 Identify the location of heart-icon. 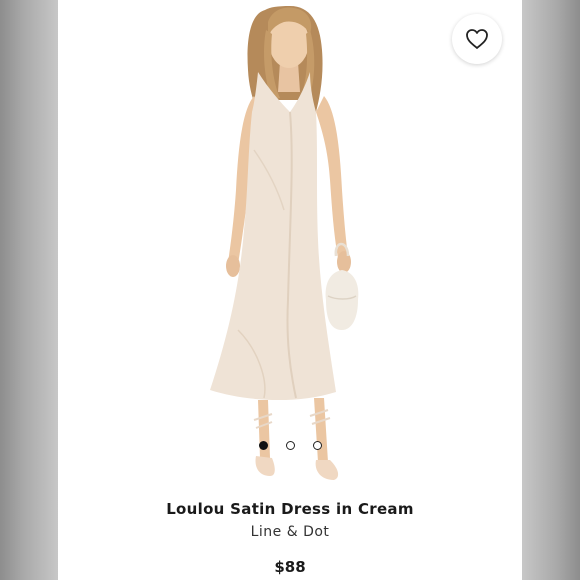
(477, 39).